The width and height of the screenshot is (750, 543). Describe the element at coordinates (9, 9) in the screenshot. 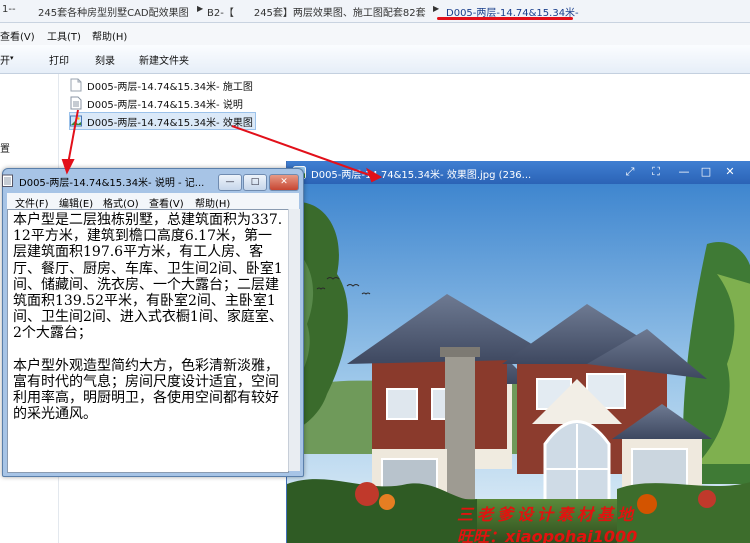

I see `breadcrumb-item: 1--` at that location.